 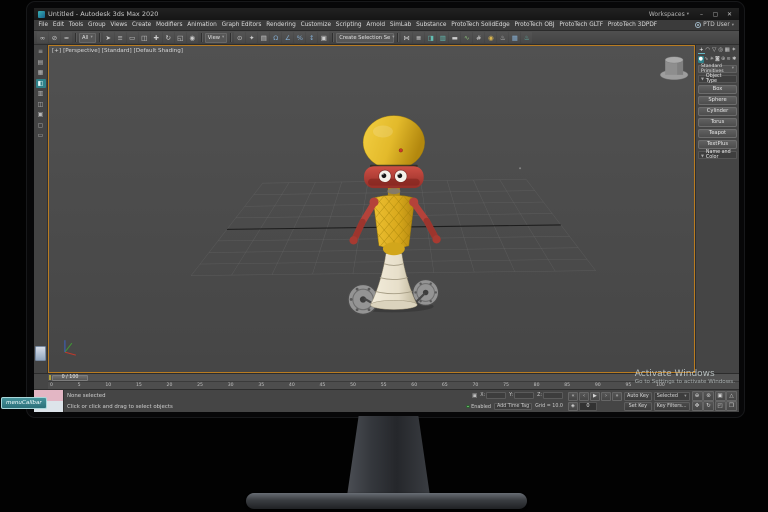 I want to click on rendered-frame-icon: ▦, so click(x=514, y=37).